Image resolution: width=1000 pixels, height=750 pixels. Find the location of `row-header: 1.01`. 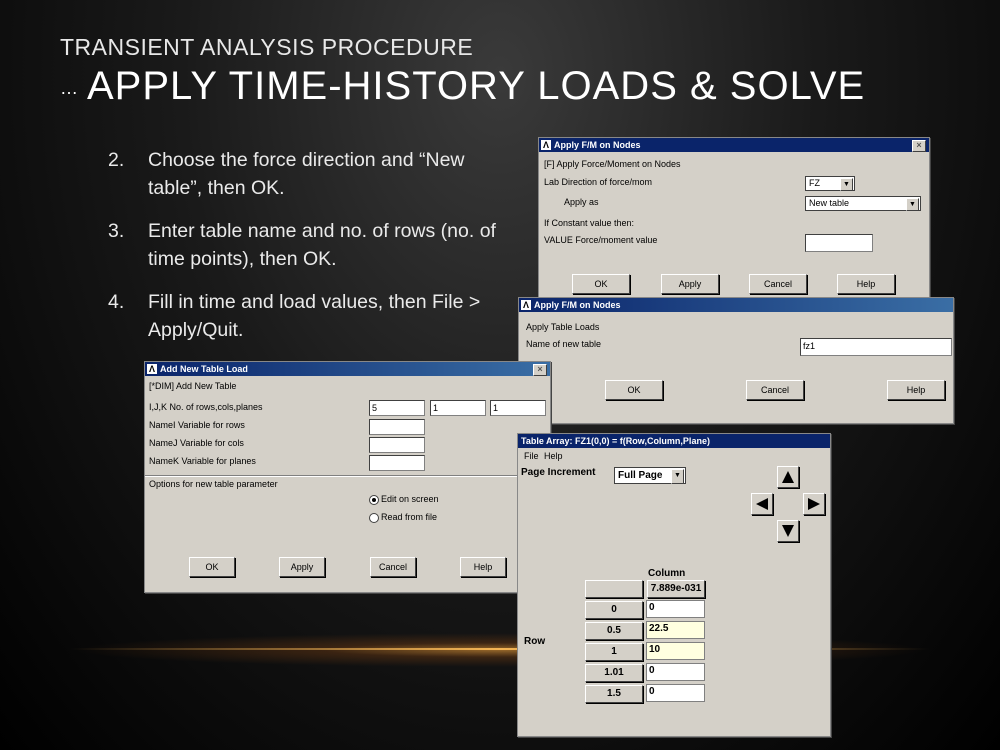

row-header: 1.01 is located at coordinates (614, 673).